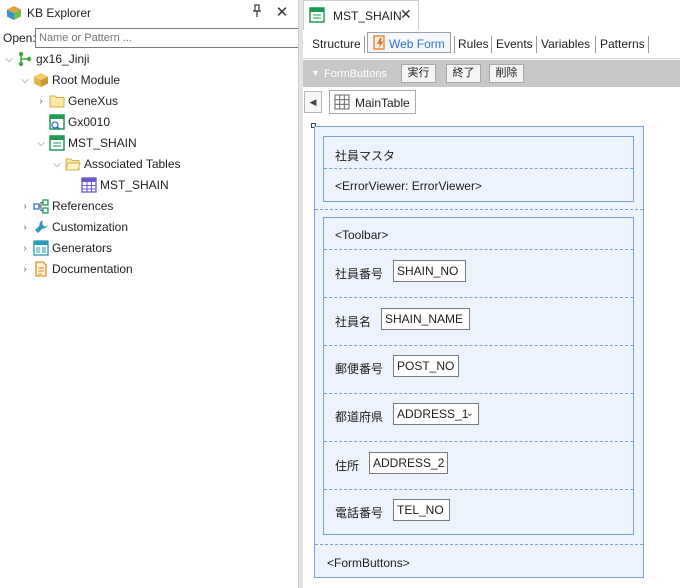 The width and height of the screenshot is (680, 588). Describe the element at coordinates (25, 59) in the screenshot. I see `kb-root-icon` at that location.